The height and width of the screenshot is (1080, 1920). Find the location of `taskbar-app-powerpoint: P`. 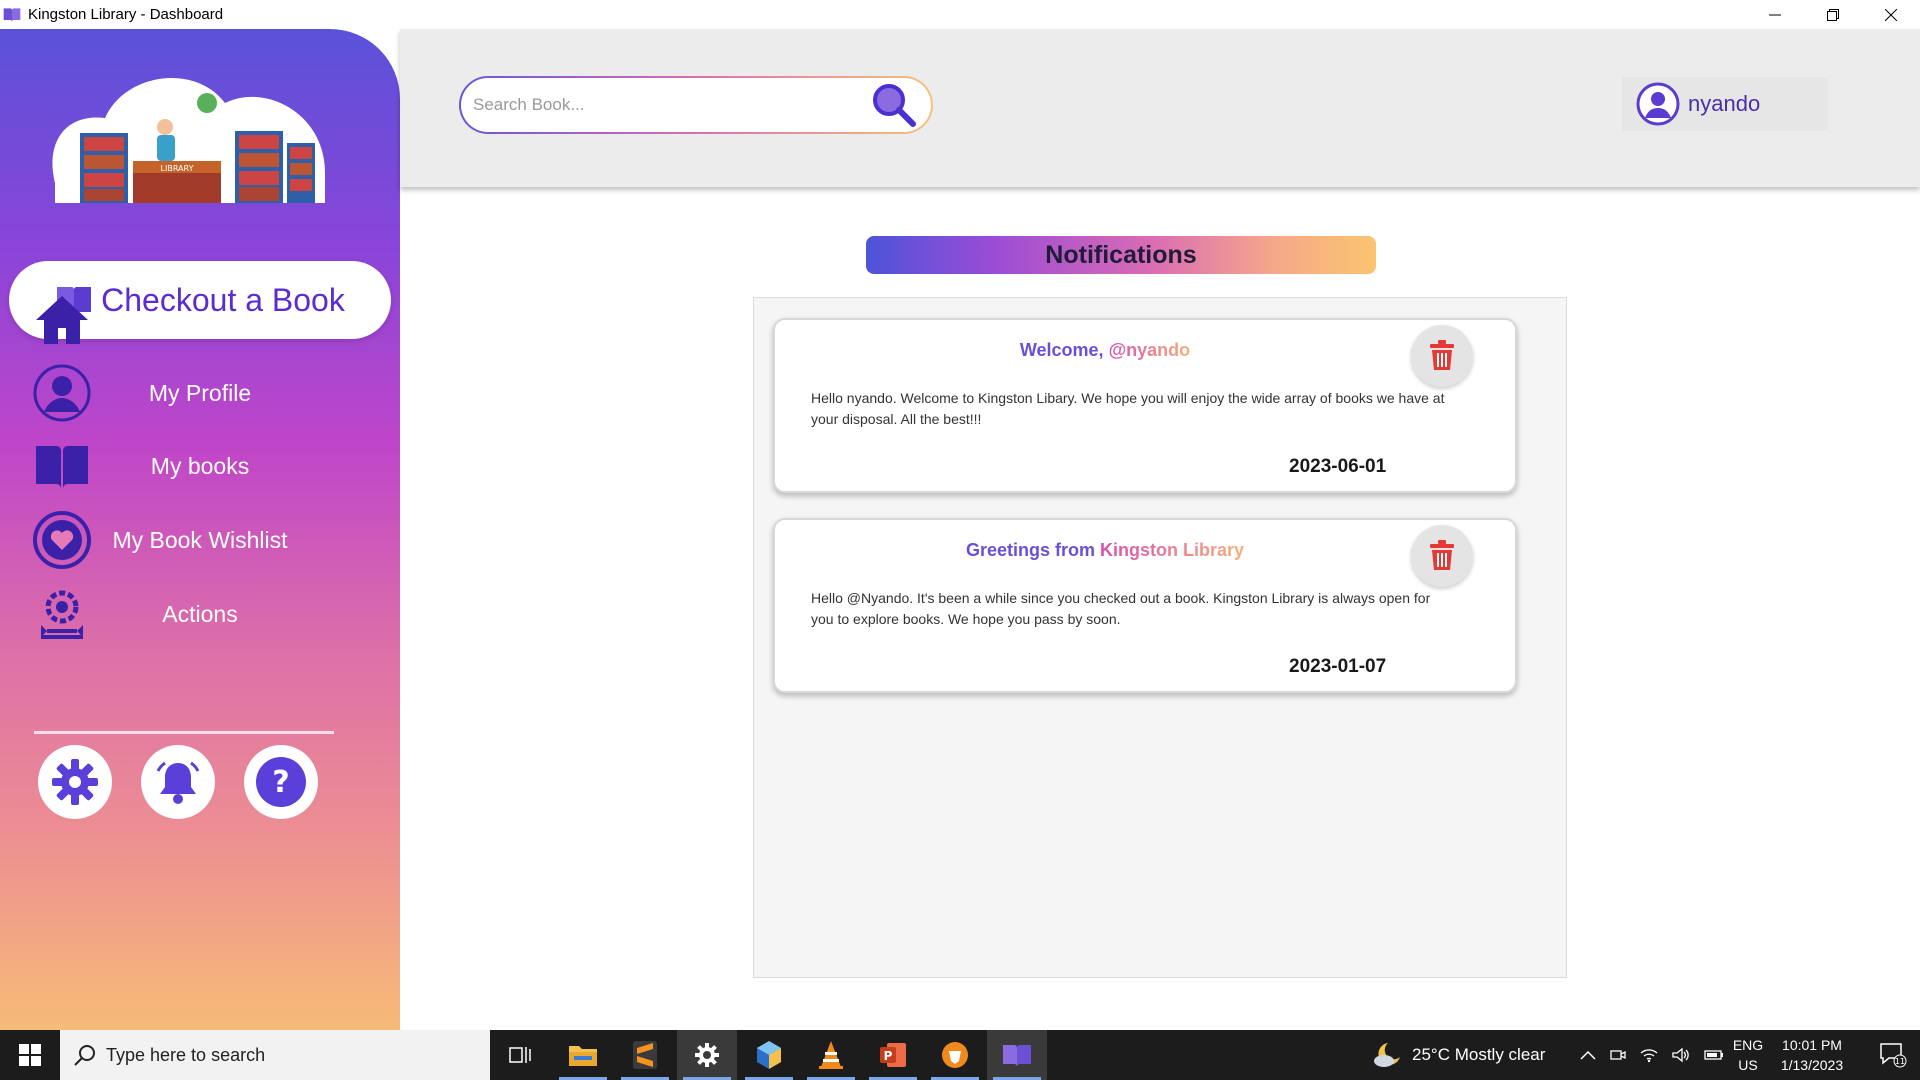

taskbar-app-powerpoint: P is located at coordinates (893, 1055).